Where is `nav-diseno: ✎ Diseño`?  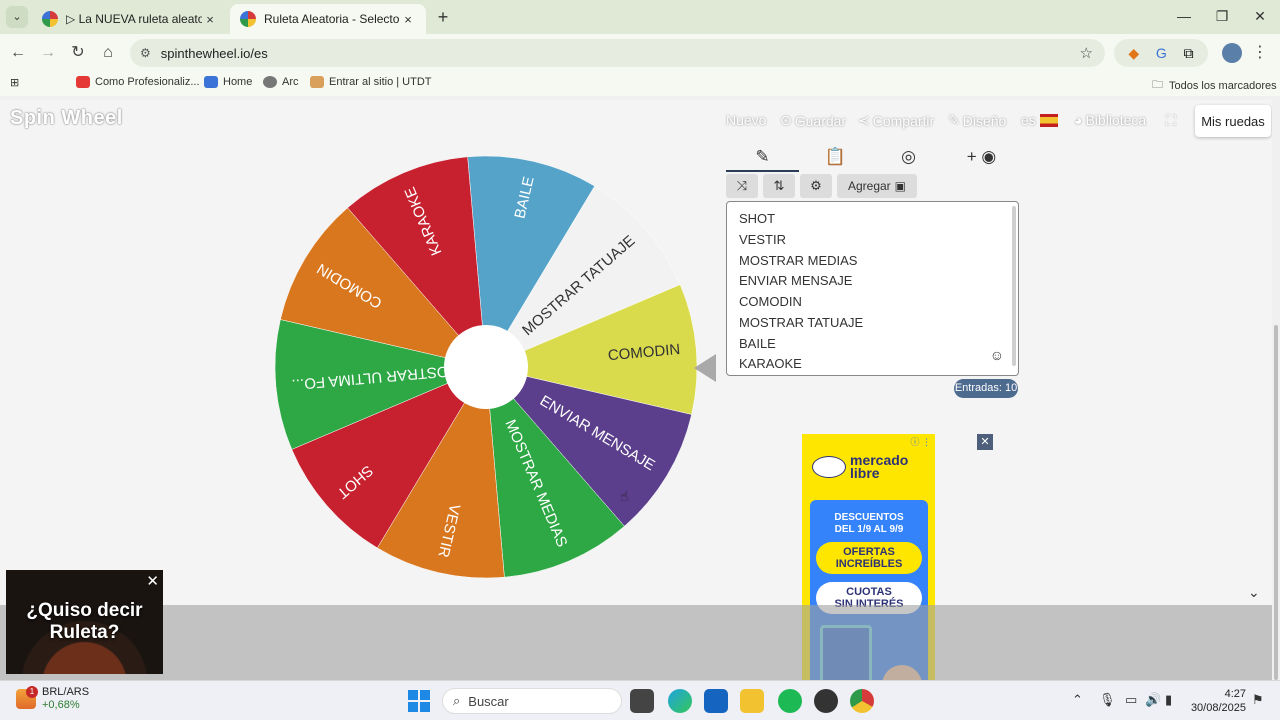 nav-diseno: ✎ Diseño is located at coordinates (977, 120).